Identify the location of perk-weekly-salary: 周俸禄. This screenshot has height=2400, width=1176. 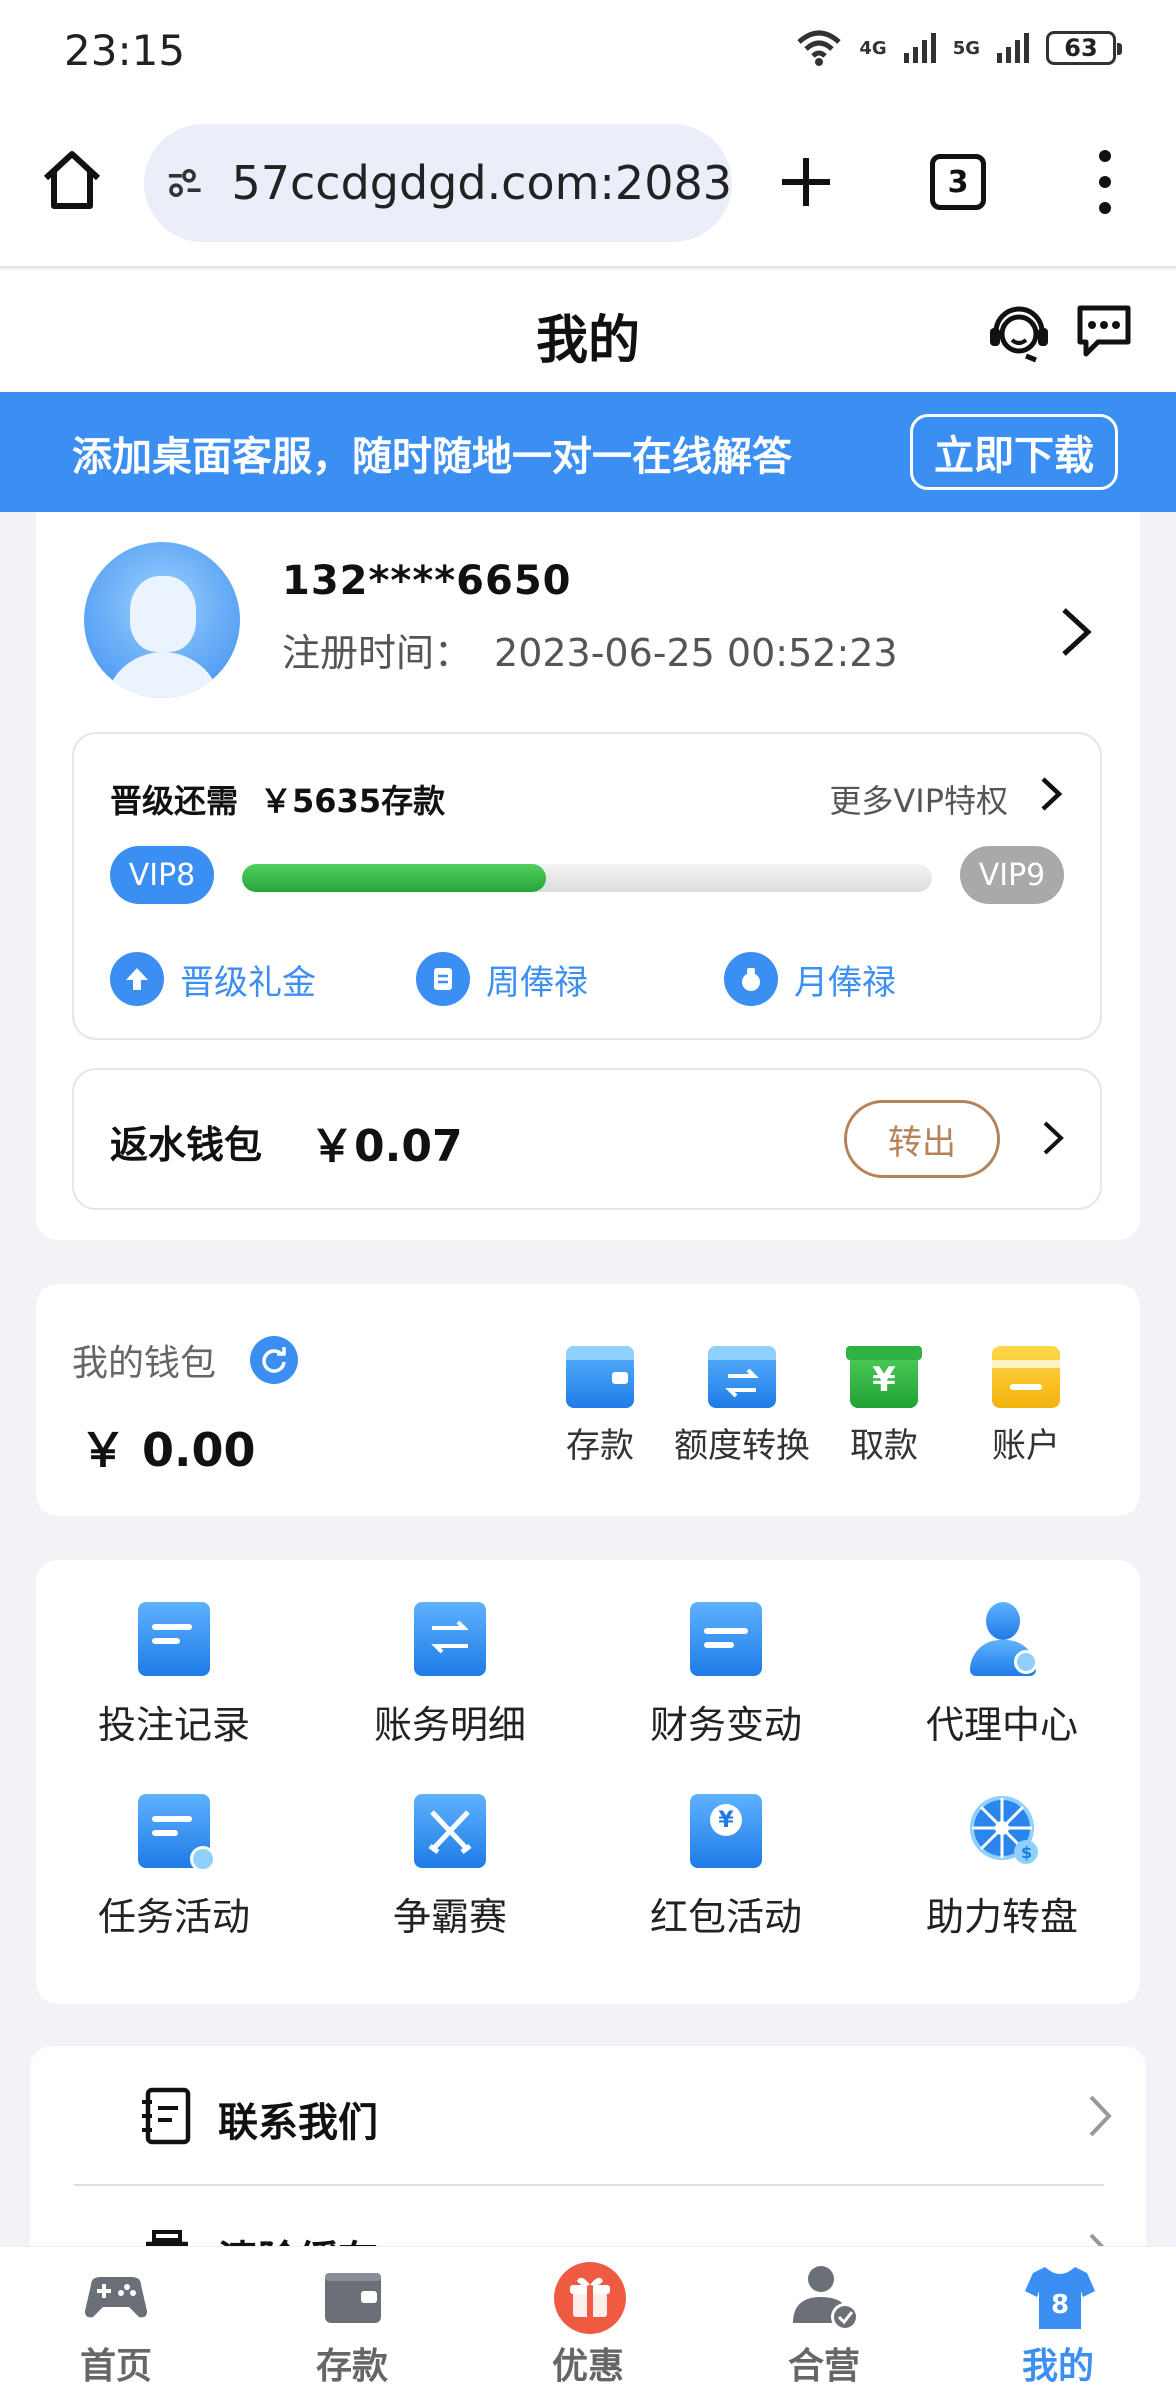
(502, 979).